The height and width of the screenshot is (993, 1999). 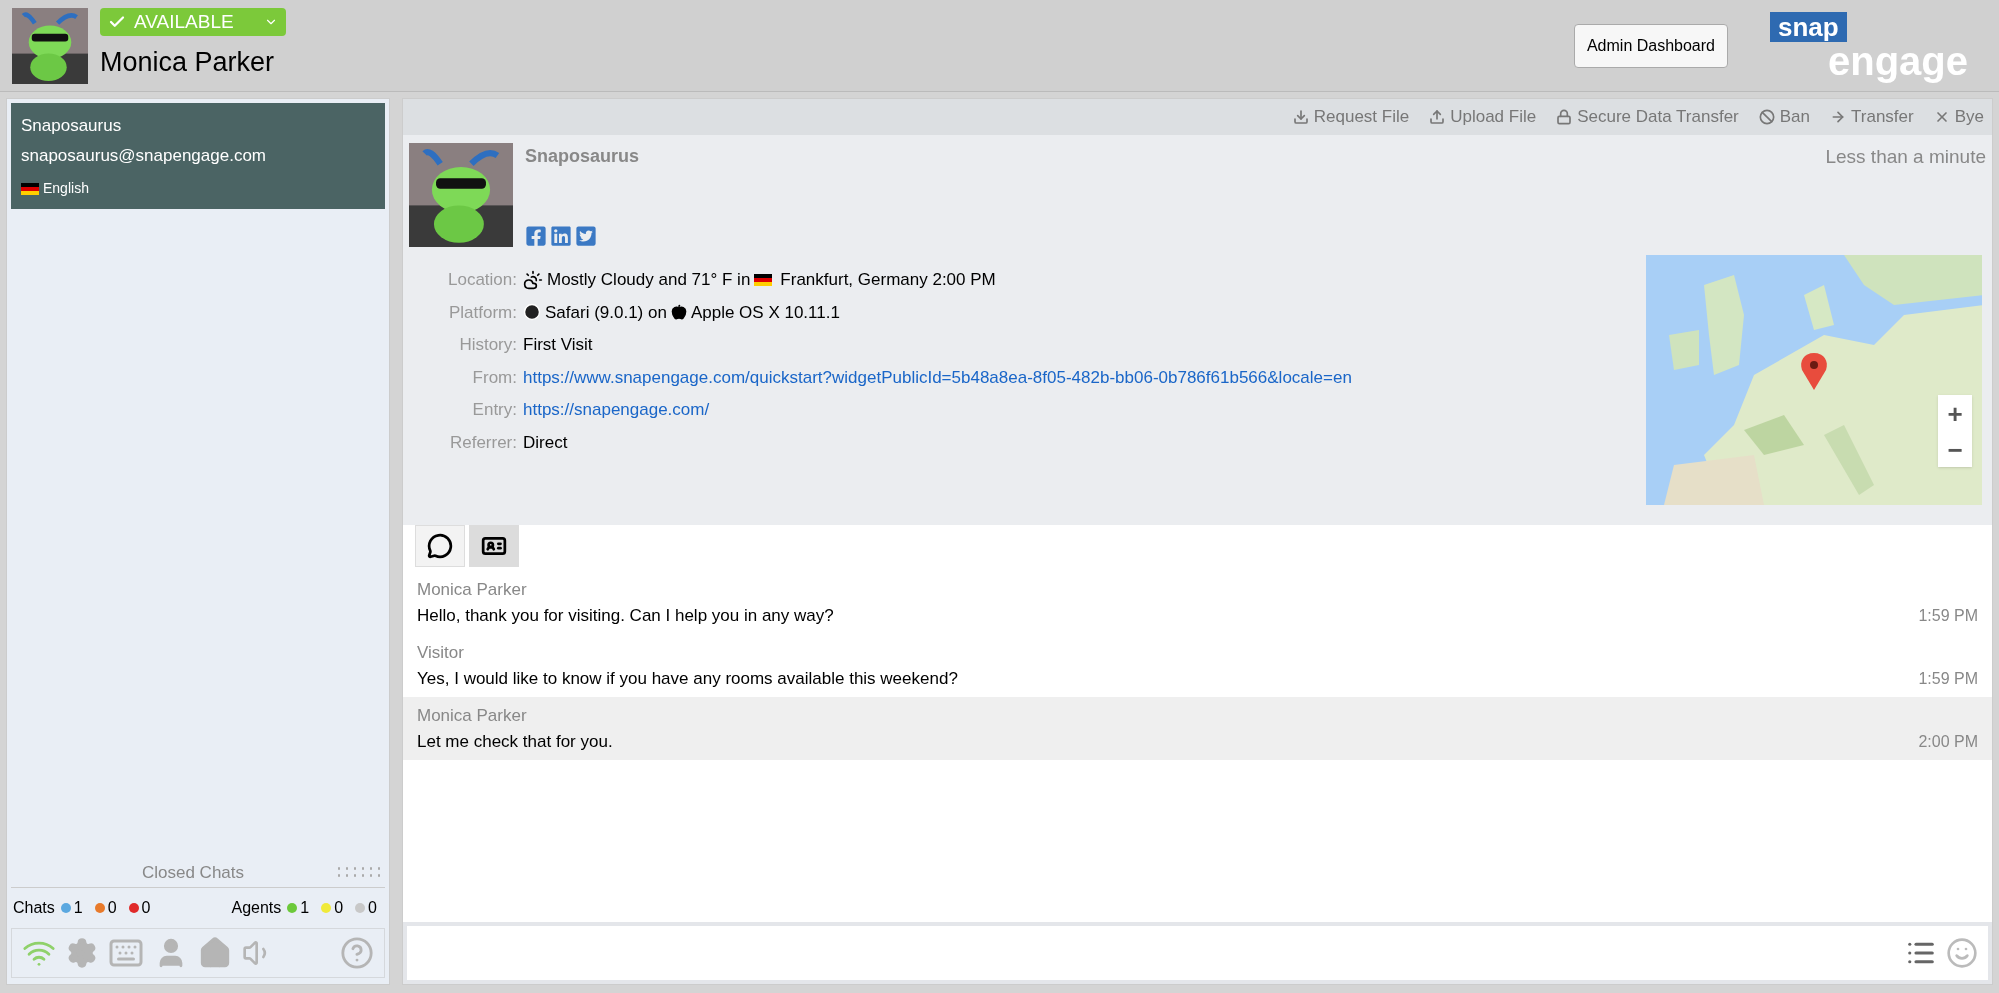 I want to click on url-link: https://www.snapengage.com/quickstart?widgetPublicId=5b48a8ea-8f05-482b-bb06-0b786f61b566&locale=en, so click(x=937, y=377).